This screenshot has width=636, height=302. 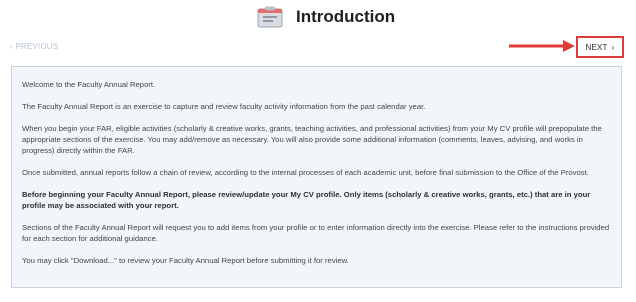 I want to click on previous-button: ‹ PREVIOUS, so click(x=34, y=46).